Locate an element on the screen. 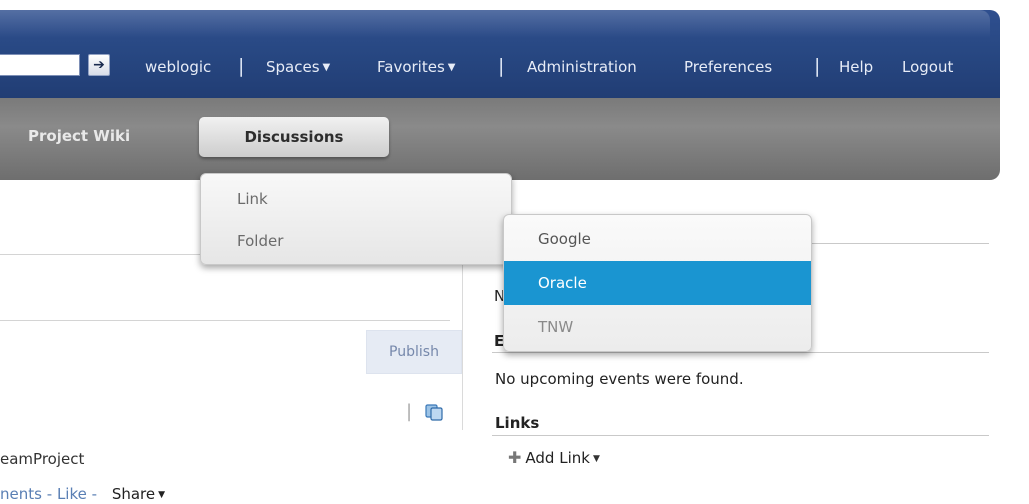 The width and height of the screenshot is (1029, 504). tab-discussions: Discussions is located at coordinates (294, 137).